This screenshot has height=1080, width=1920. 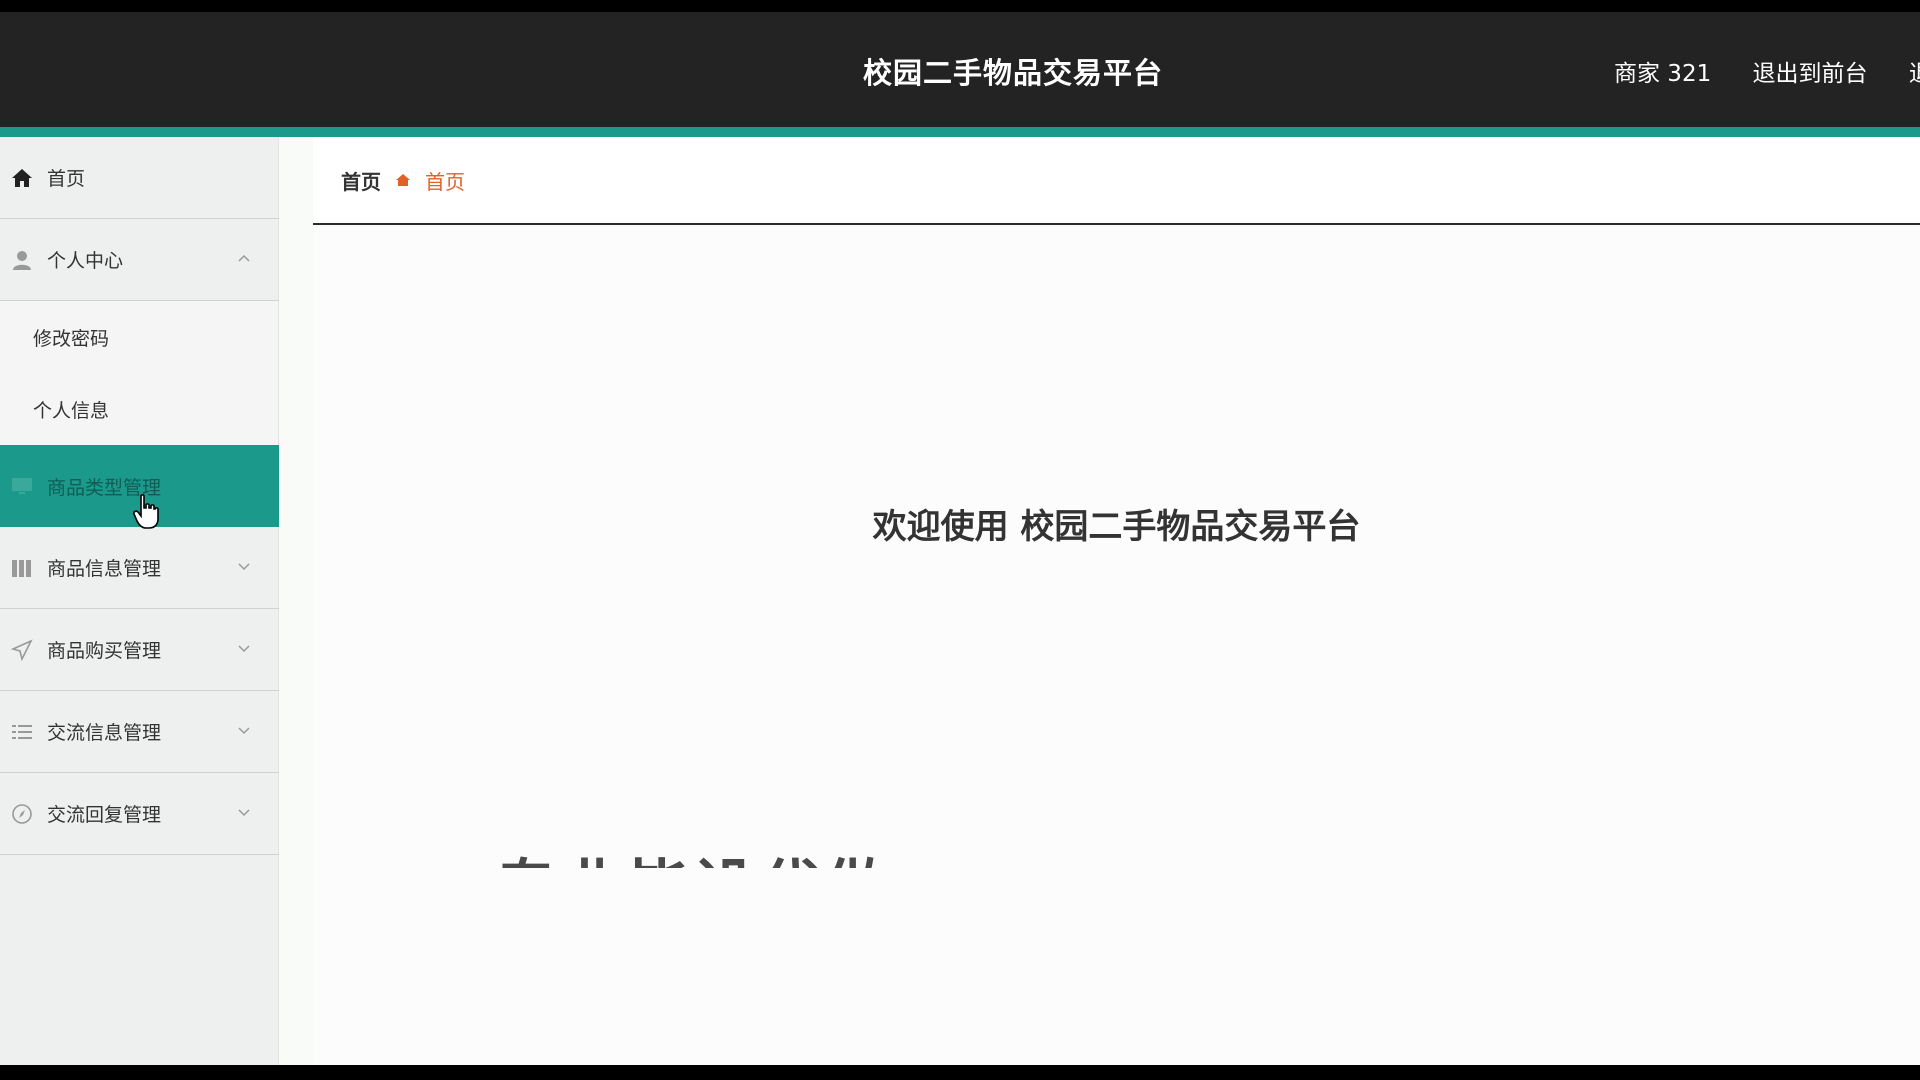 What do you see at coordinates (22, 814) in the screenshot?
I see `compass-icon` at bounding box center [22, 814].